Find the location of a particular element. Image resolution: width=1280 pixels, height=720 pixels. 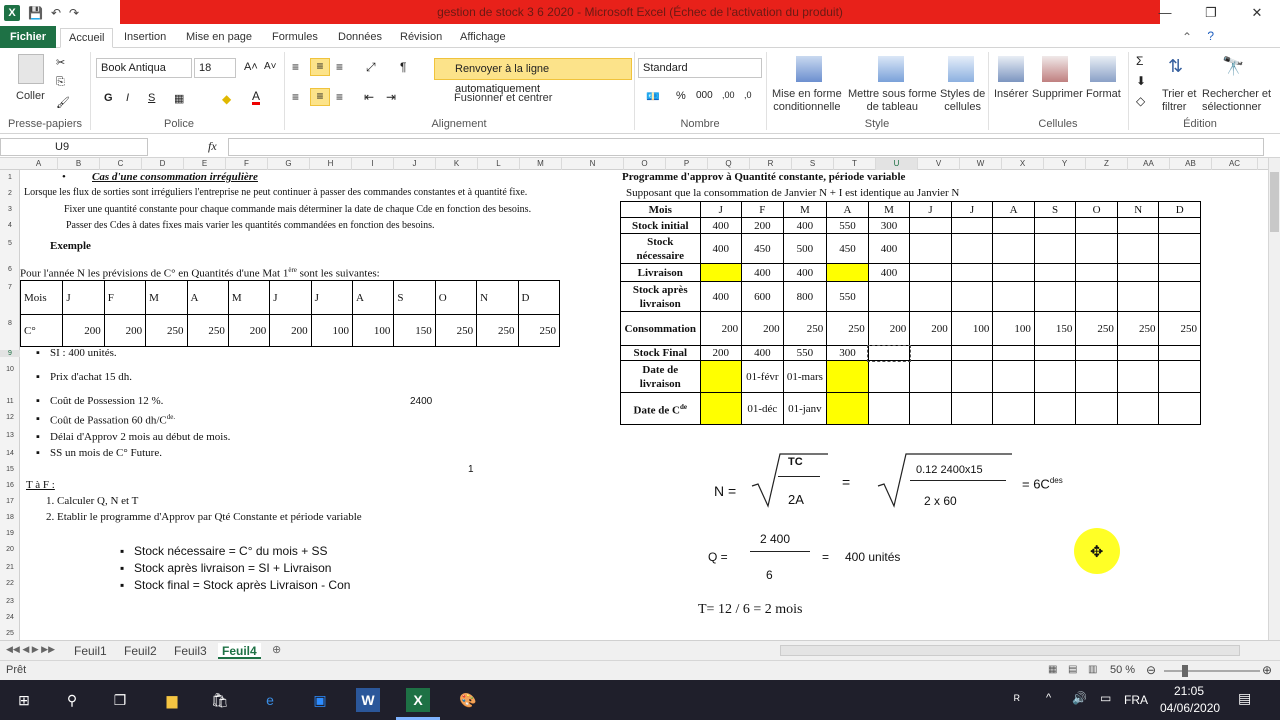

table-cell: 100 is located at coordinates (1013, 328).